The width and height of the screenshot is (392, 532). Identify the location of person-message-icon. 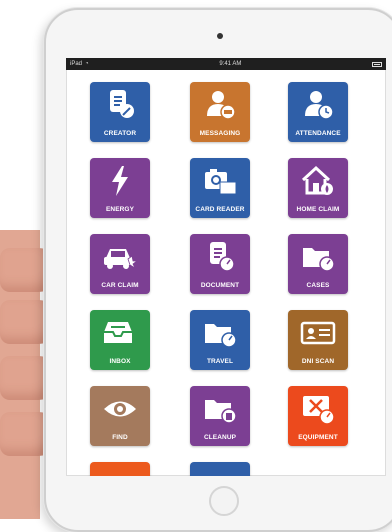
(221, 105).